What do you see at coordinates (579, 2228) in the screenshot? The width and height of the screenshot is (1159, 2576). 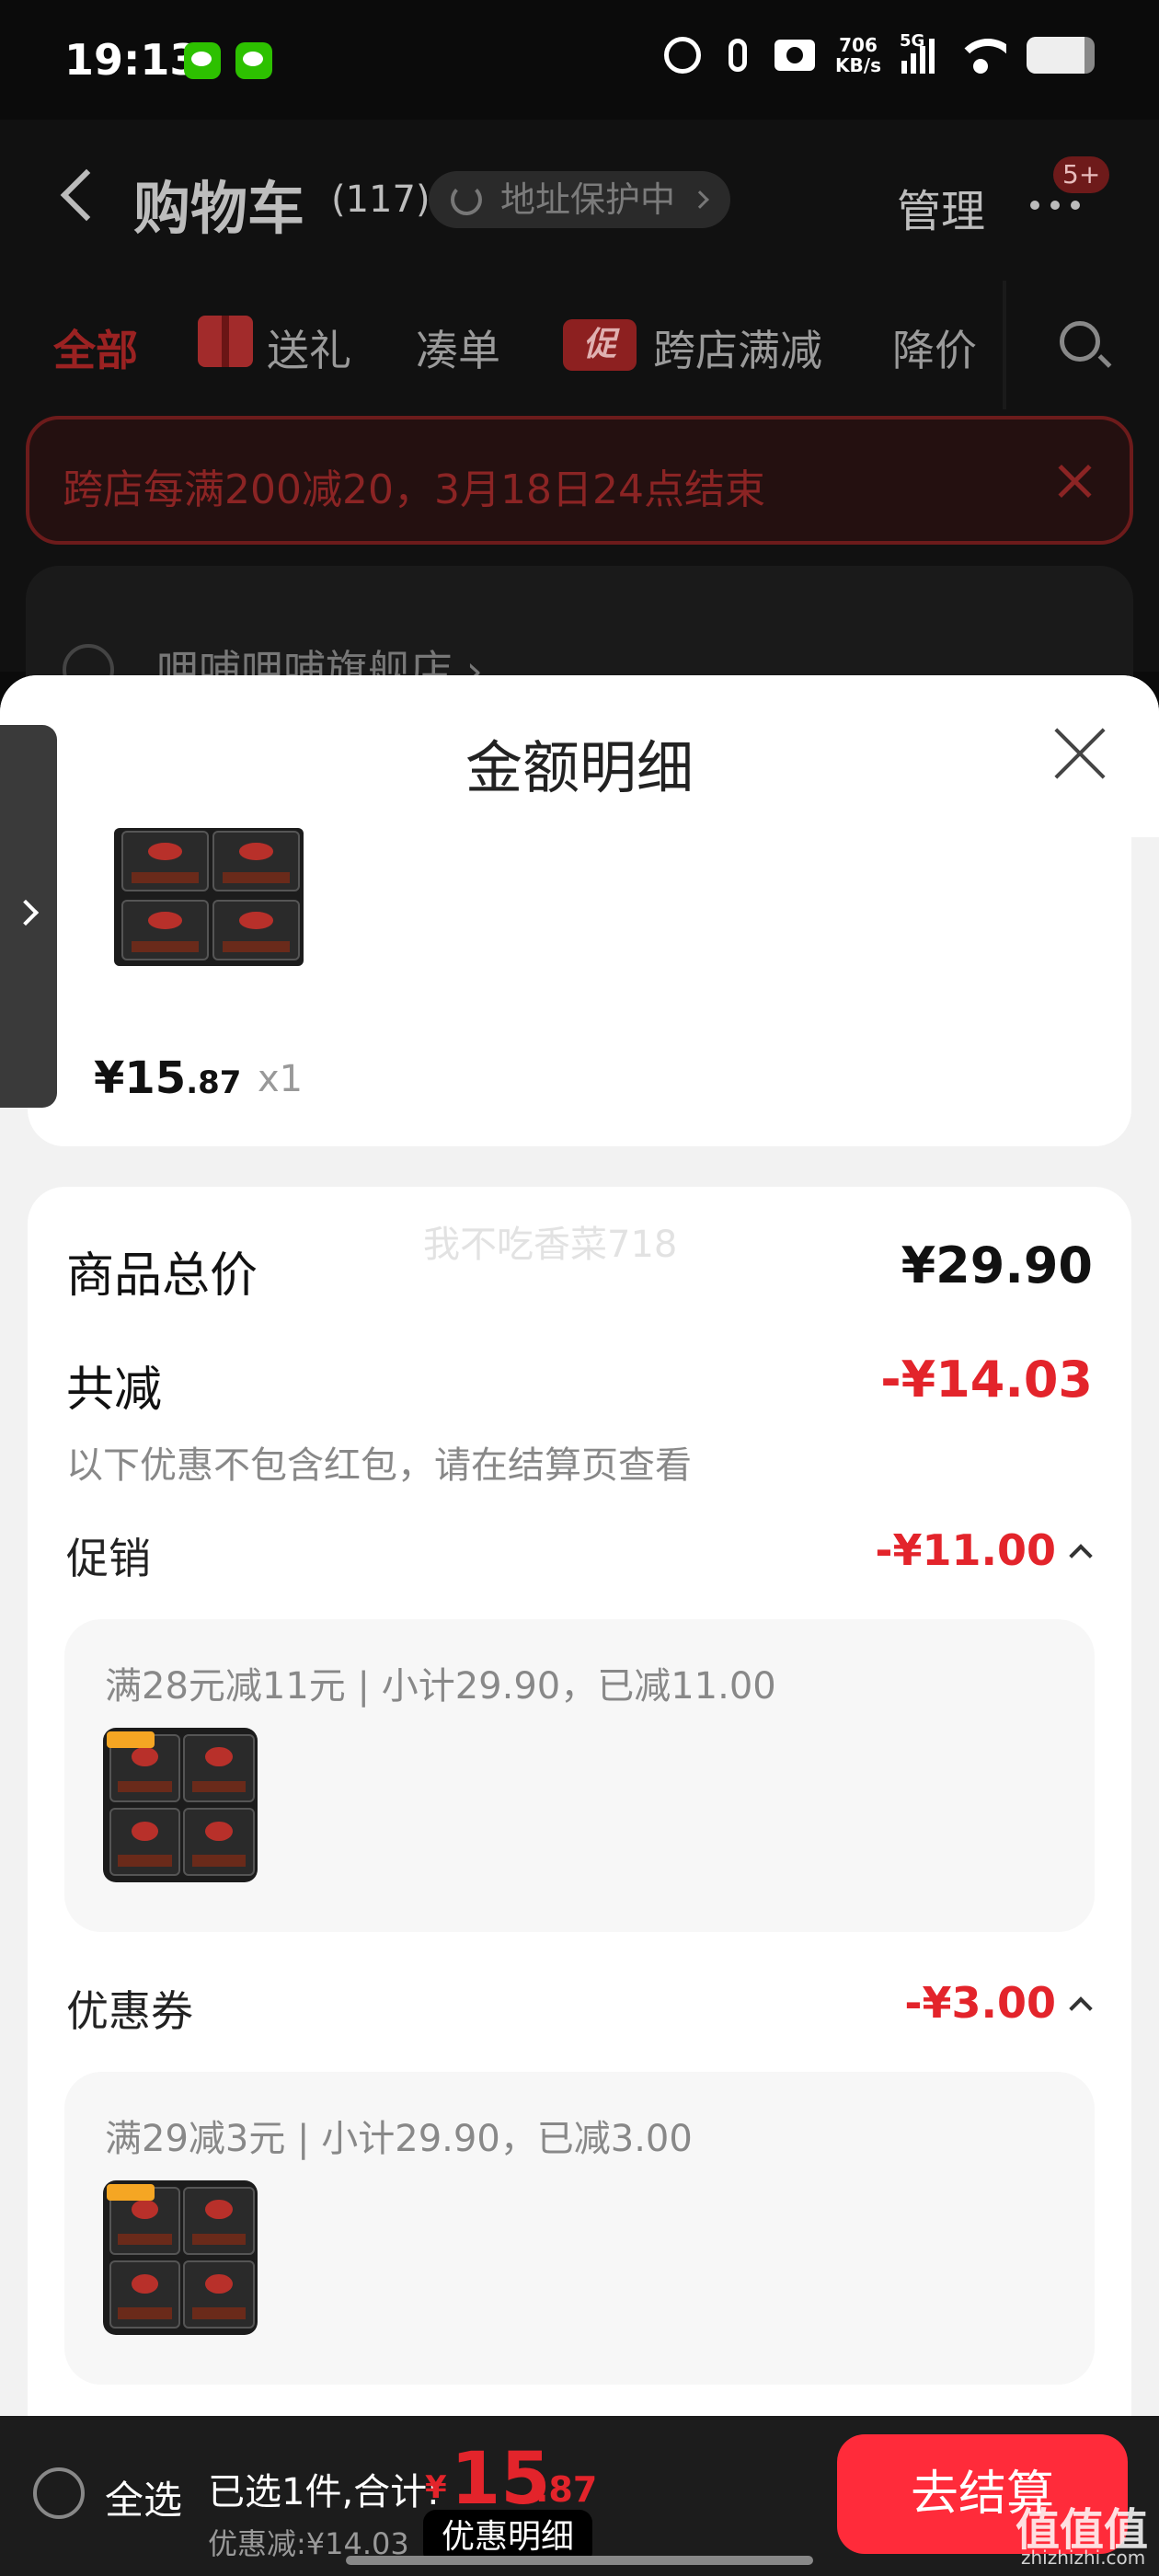 I see `coupon-detail-box: 满29减3元 | 小计29.90，已减3.00` at bounding box center [579, 2228].